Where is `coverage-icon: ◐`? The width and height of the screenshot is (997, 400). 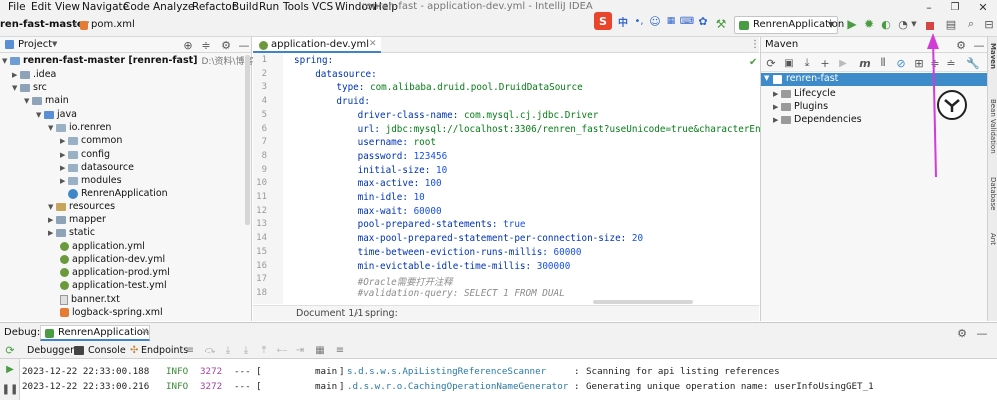
coverage-icon: ◐ is located at coordinates (886, 24).